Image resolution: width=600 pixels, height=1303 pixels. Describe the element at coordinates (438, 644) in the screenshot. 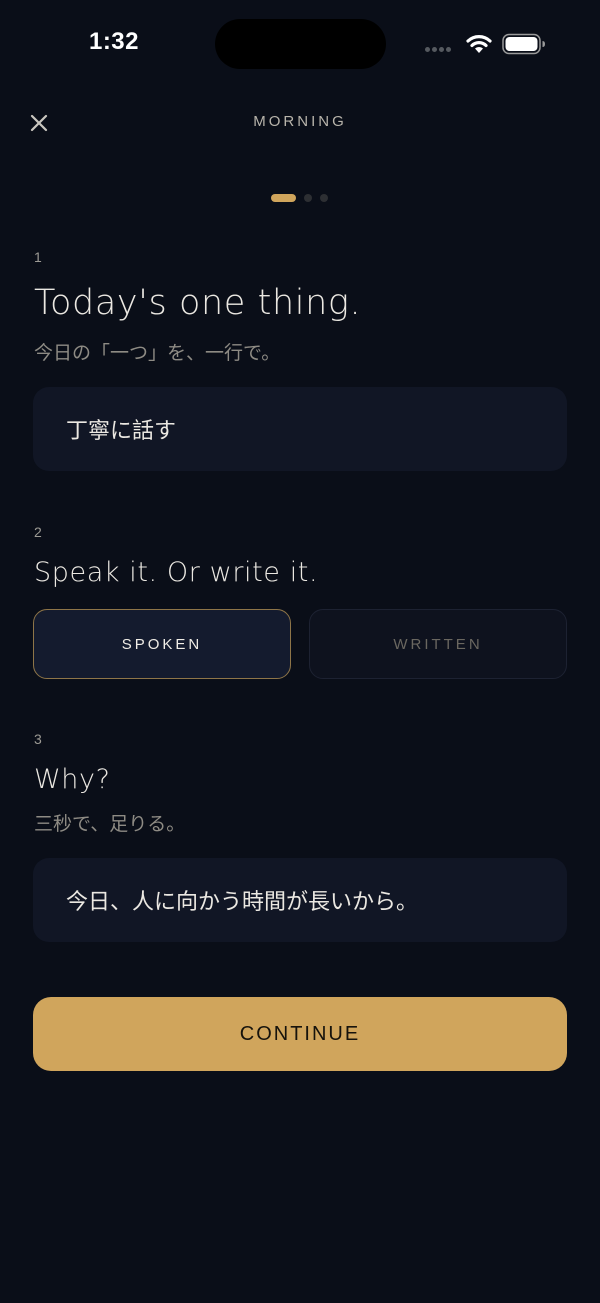

I see `written-option-button: WRITTEN` at that location.